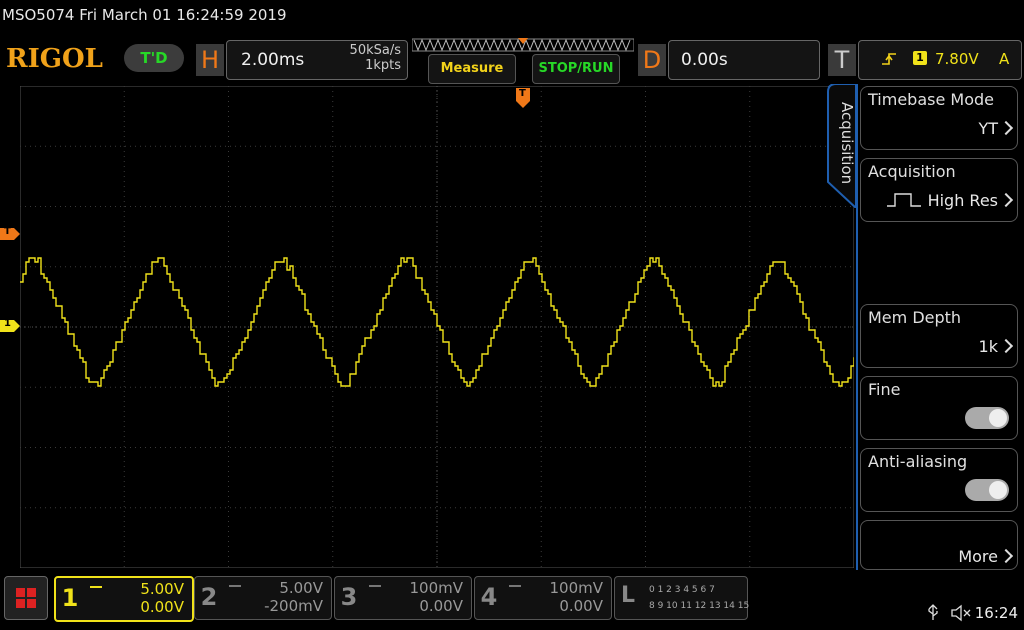 This screenshot has width=1024, height=630. I want to click on timebase-mode-menu: Timebase Mode YT, so click(939, 118).